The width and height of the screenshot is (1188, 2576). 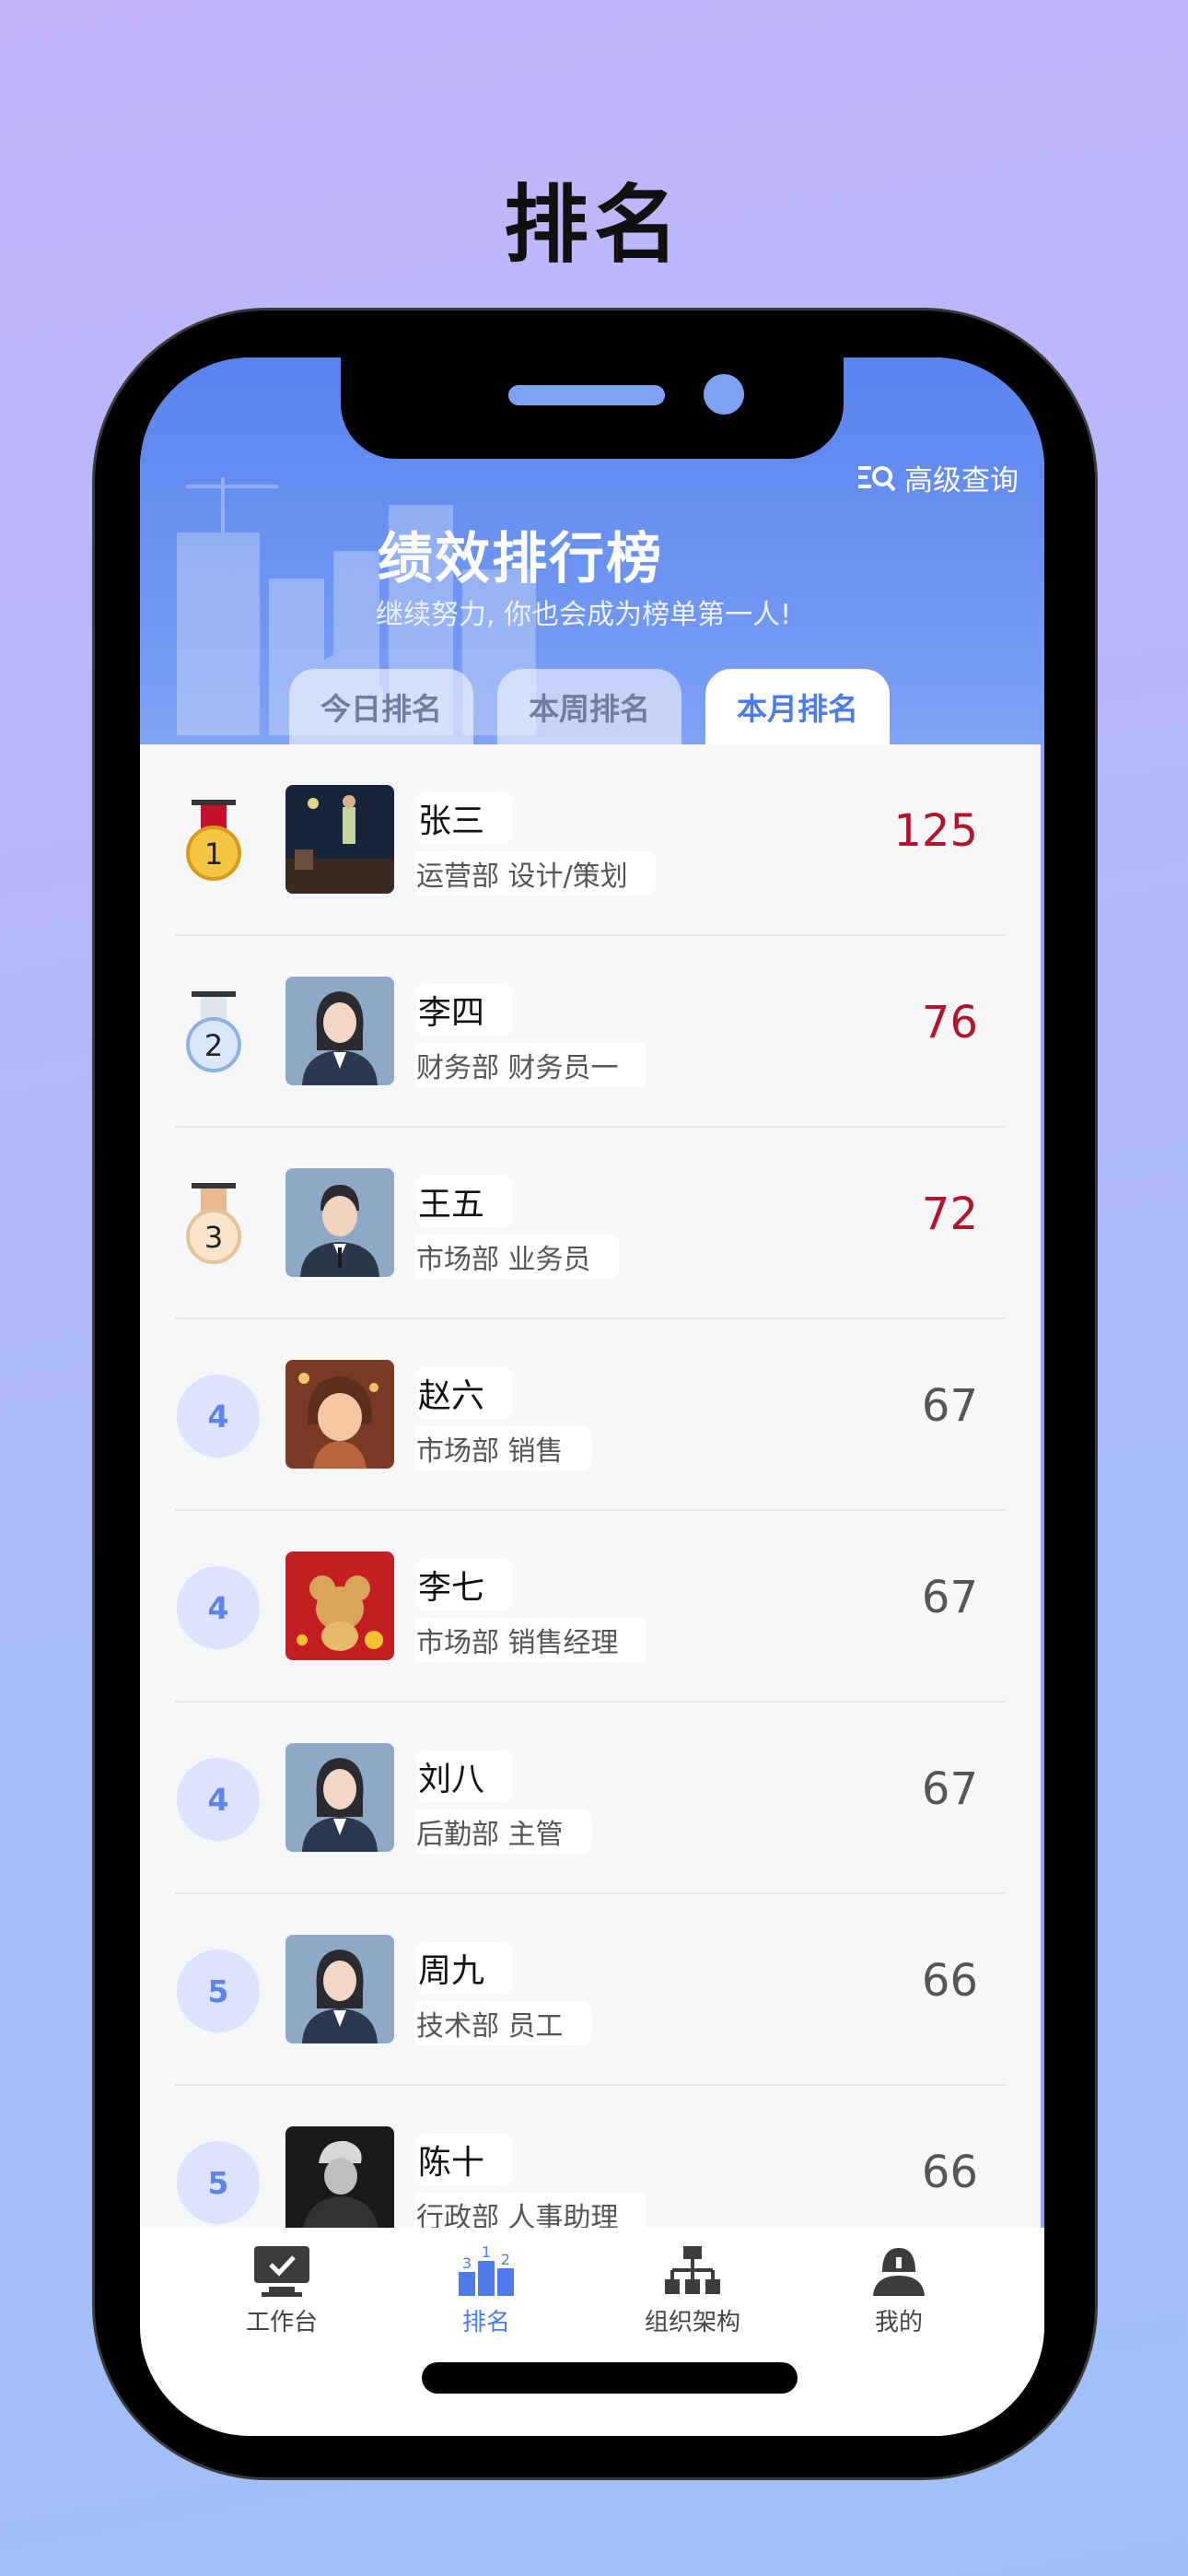 I want to click on employee-score: 76, so click(x=949, y=1022).